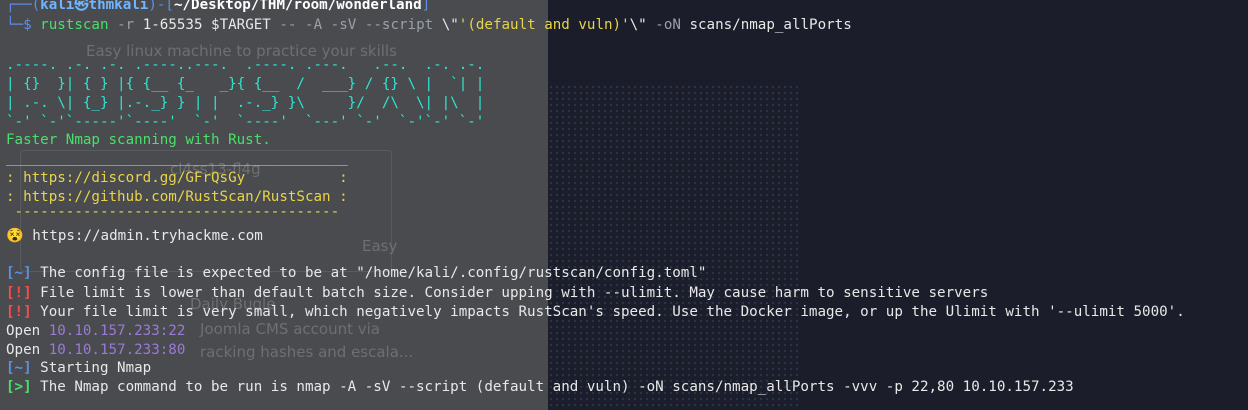 This screenshot has width=1248, height=410. I want to click on admin-line: 😵 https://admin.tryhackme.com, so click(134, 236).